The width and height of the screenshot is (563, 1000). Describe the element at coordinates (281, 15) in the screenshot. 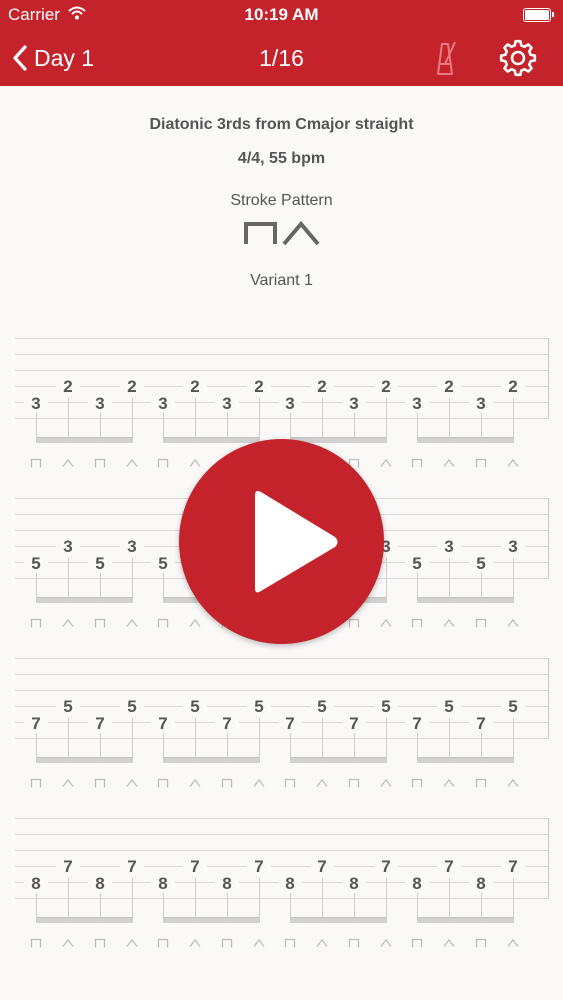

I see `status-bar: Carrier 10:19 AM` at that location.